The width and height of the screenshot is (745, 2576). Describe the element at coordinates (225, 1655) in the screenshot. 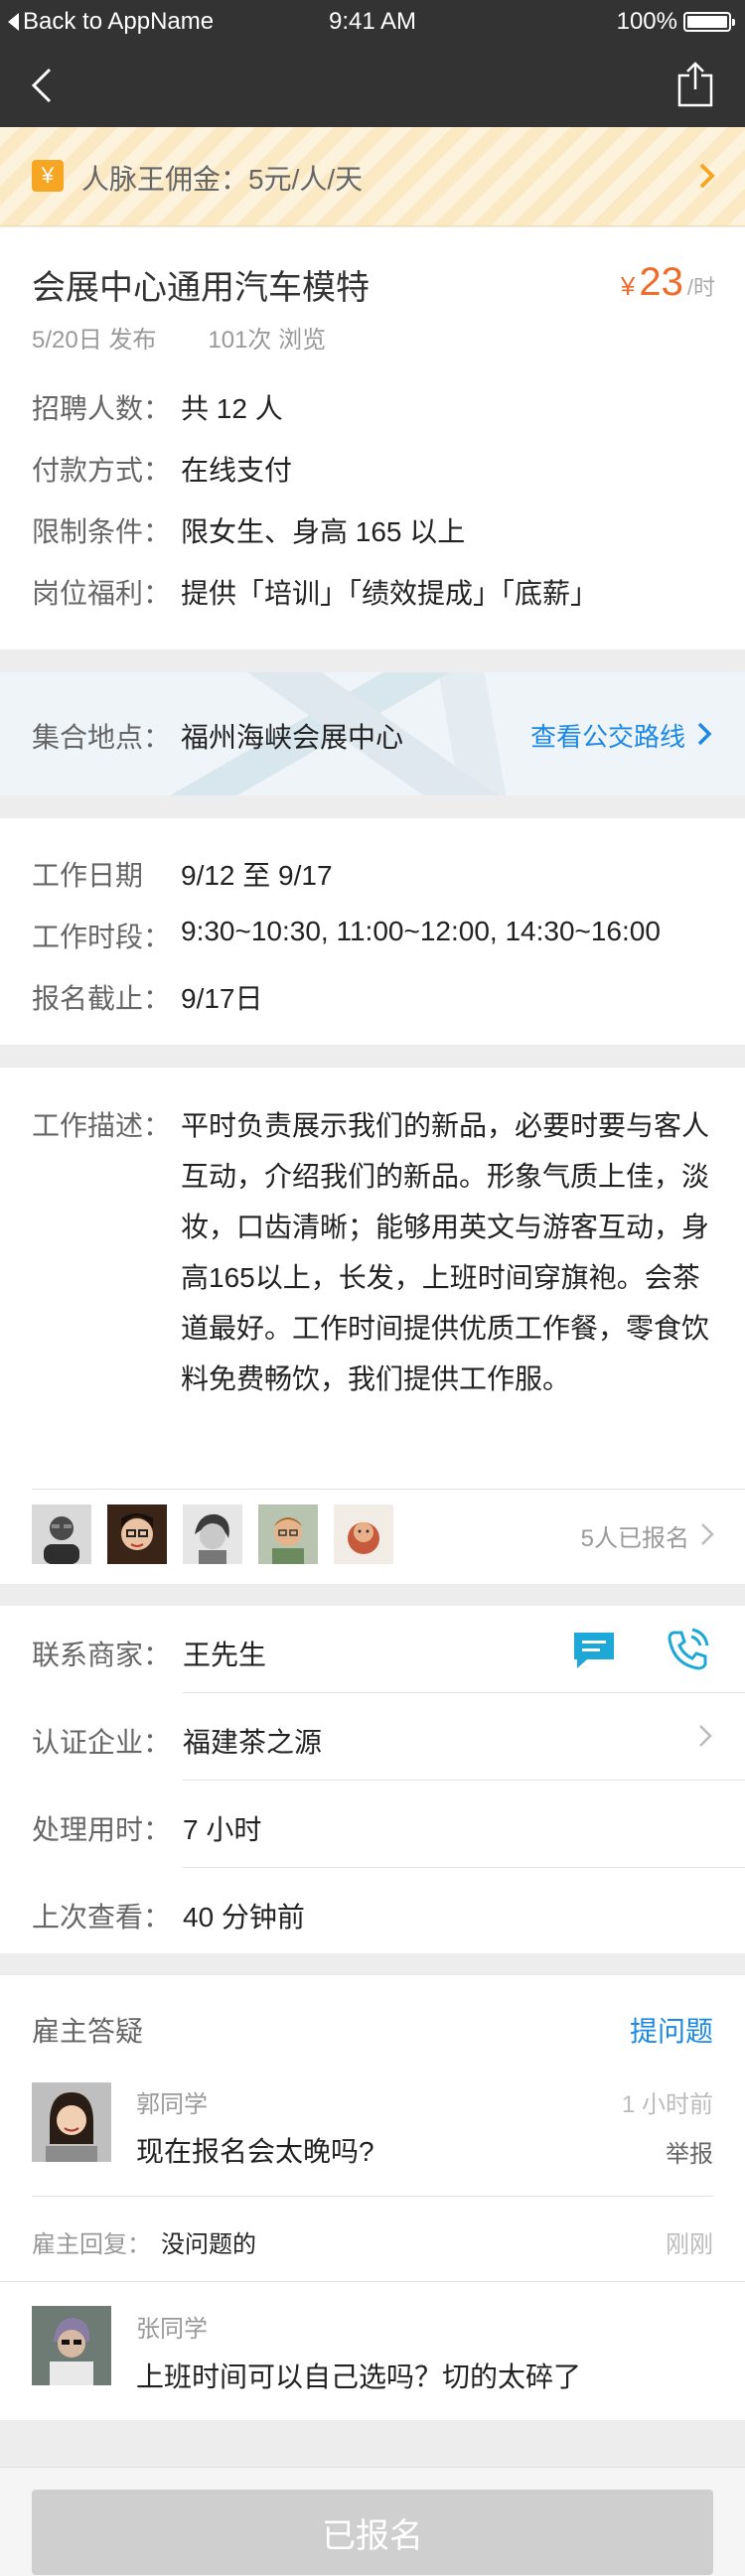

I see `merchant-name: 王先生` at that location.